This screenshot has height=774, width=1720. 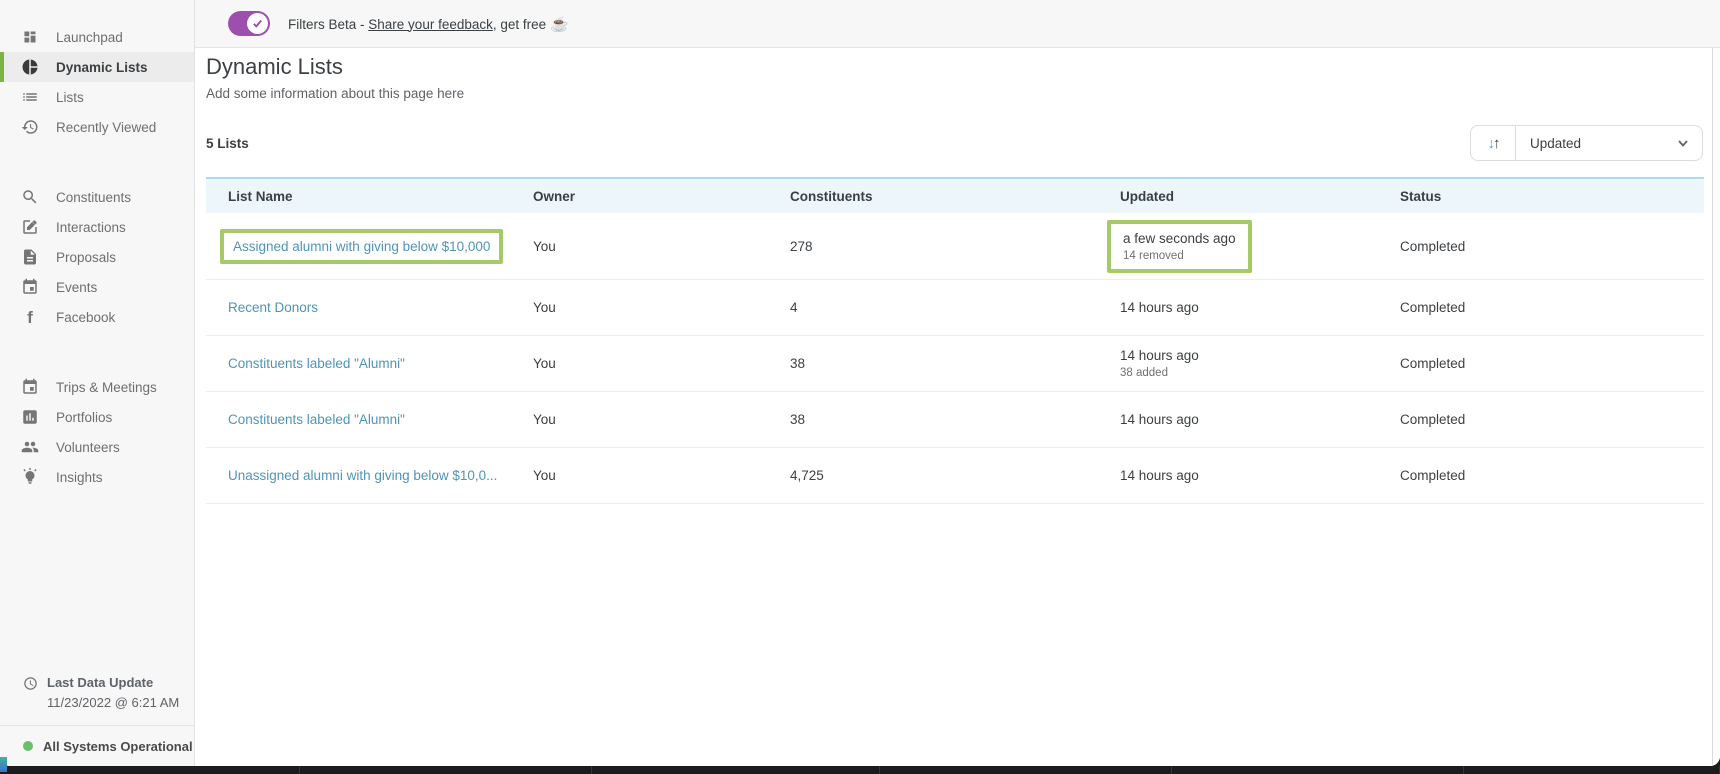 What do you see at coordinates (30, 317) in the screenshot?
I see `facebook-icon: f` at bounding box center [30, 317].